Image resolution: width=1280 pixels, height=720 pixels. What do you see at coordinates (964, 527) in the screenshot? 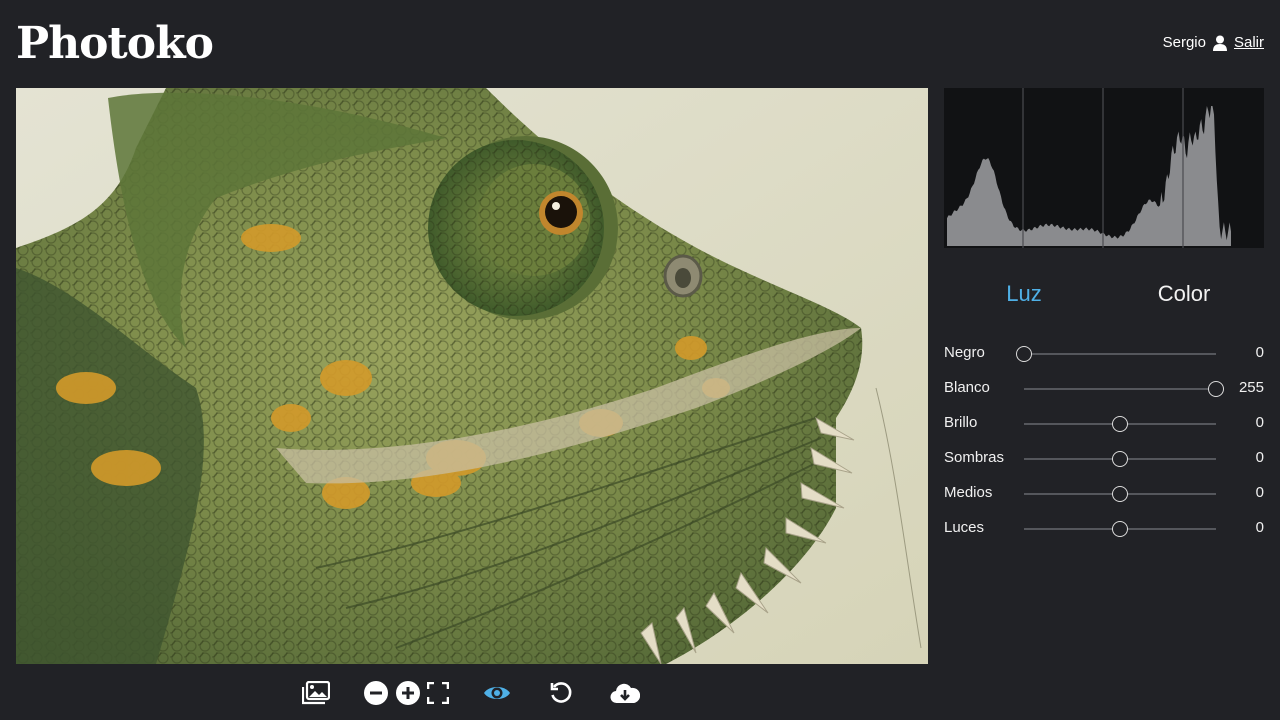
I see `slider-label: Luces` at bounding box center [964, 527].